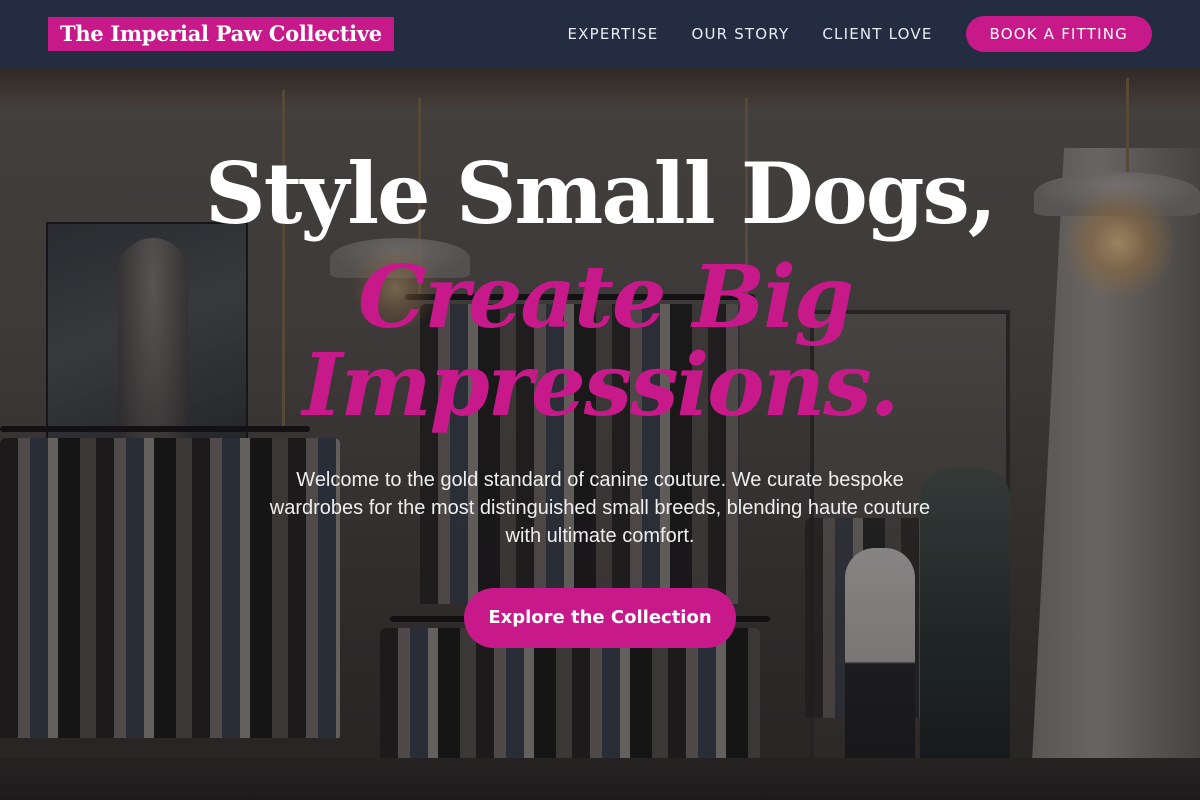 The image size is (1200, 800). I want to click on hero-headline-accent-line-2: Impressions., so click(600, 385).